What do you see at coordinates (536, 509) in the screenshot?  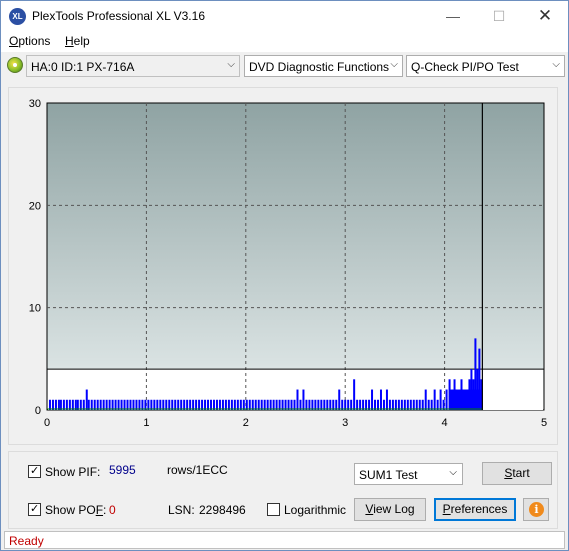 I see `info-button: i` at bounding box center [536, 509].